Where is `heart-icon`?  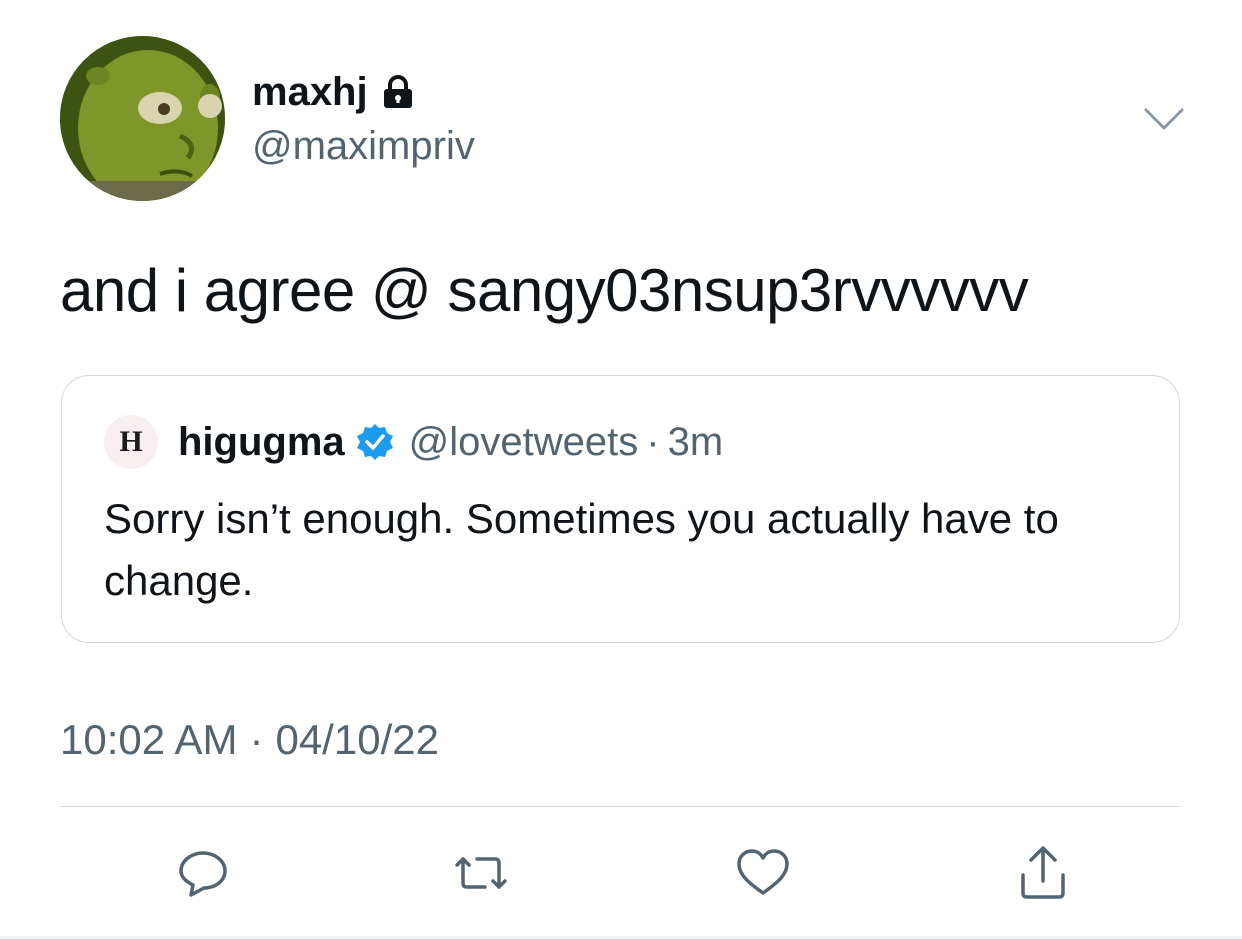
heart-icon is located at coordinates (763, 875).